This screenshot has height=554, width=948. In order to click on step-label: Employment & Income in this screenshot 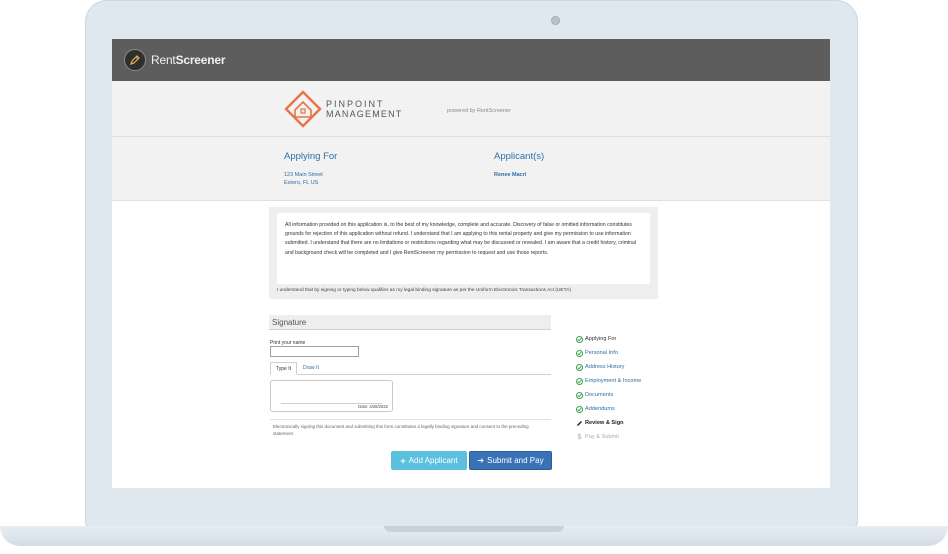, I will do `click(613, 381)`.